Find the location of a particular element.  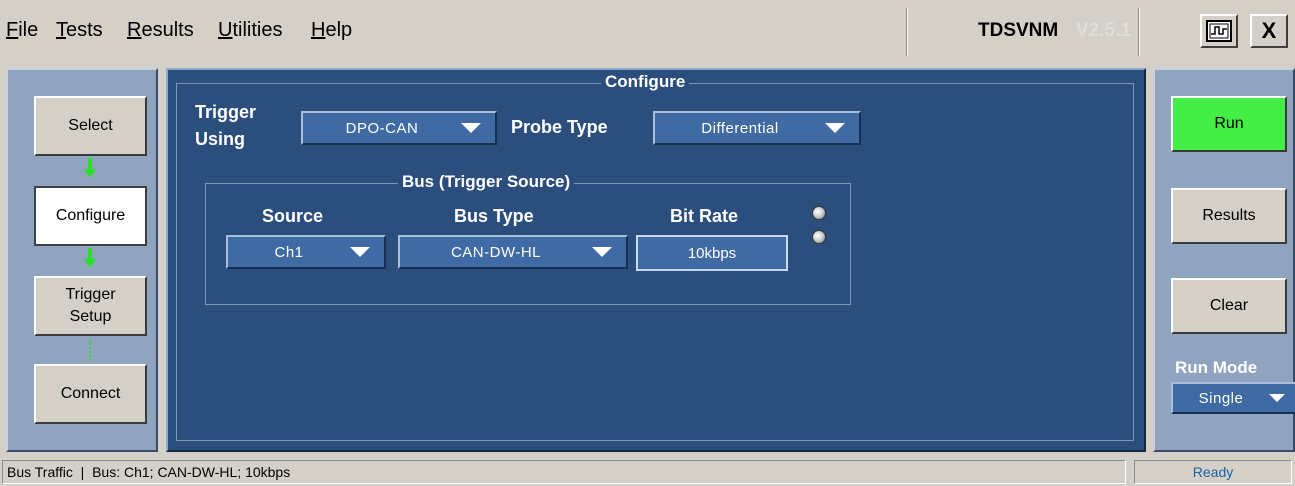

bus-type-dropdown: CAN-DW-HL is located at coordinates (513, 252).